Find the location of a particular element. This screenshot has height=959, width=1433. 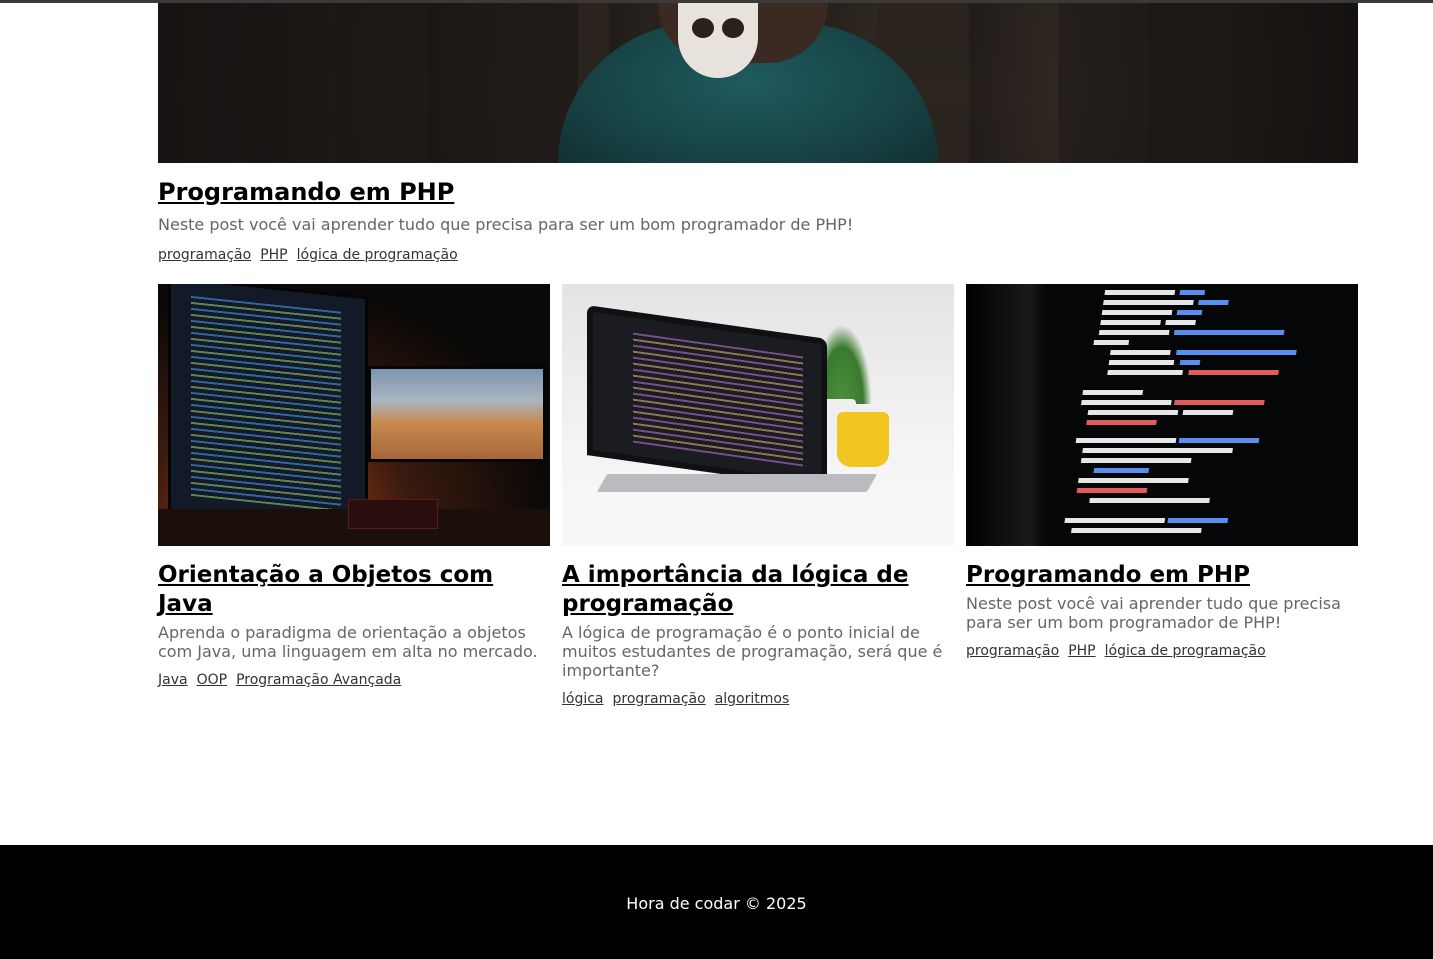

site-footer: Hora de codar © 2025 is located at coordinates (716, 902).